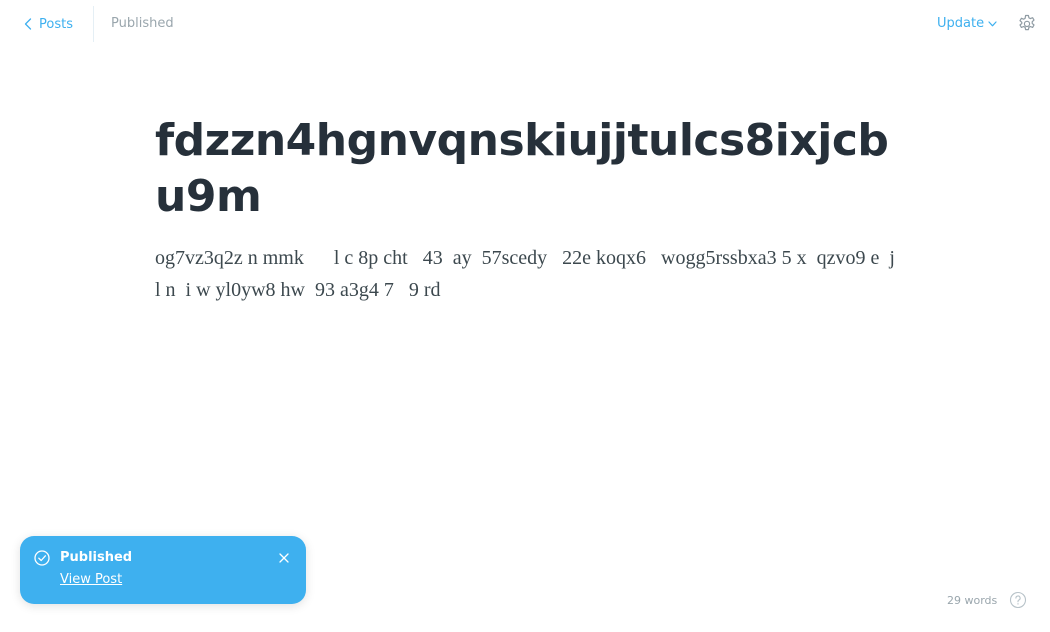 This screenshot has width=1050, height=632. Describe the element at coordinates (992, 24) in the screenshot. I see `chevron-down-icon` at that location.